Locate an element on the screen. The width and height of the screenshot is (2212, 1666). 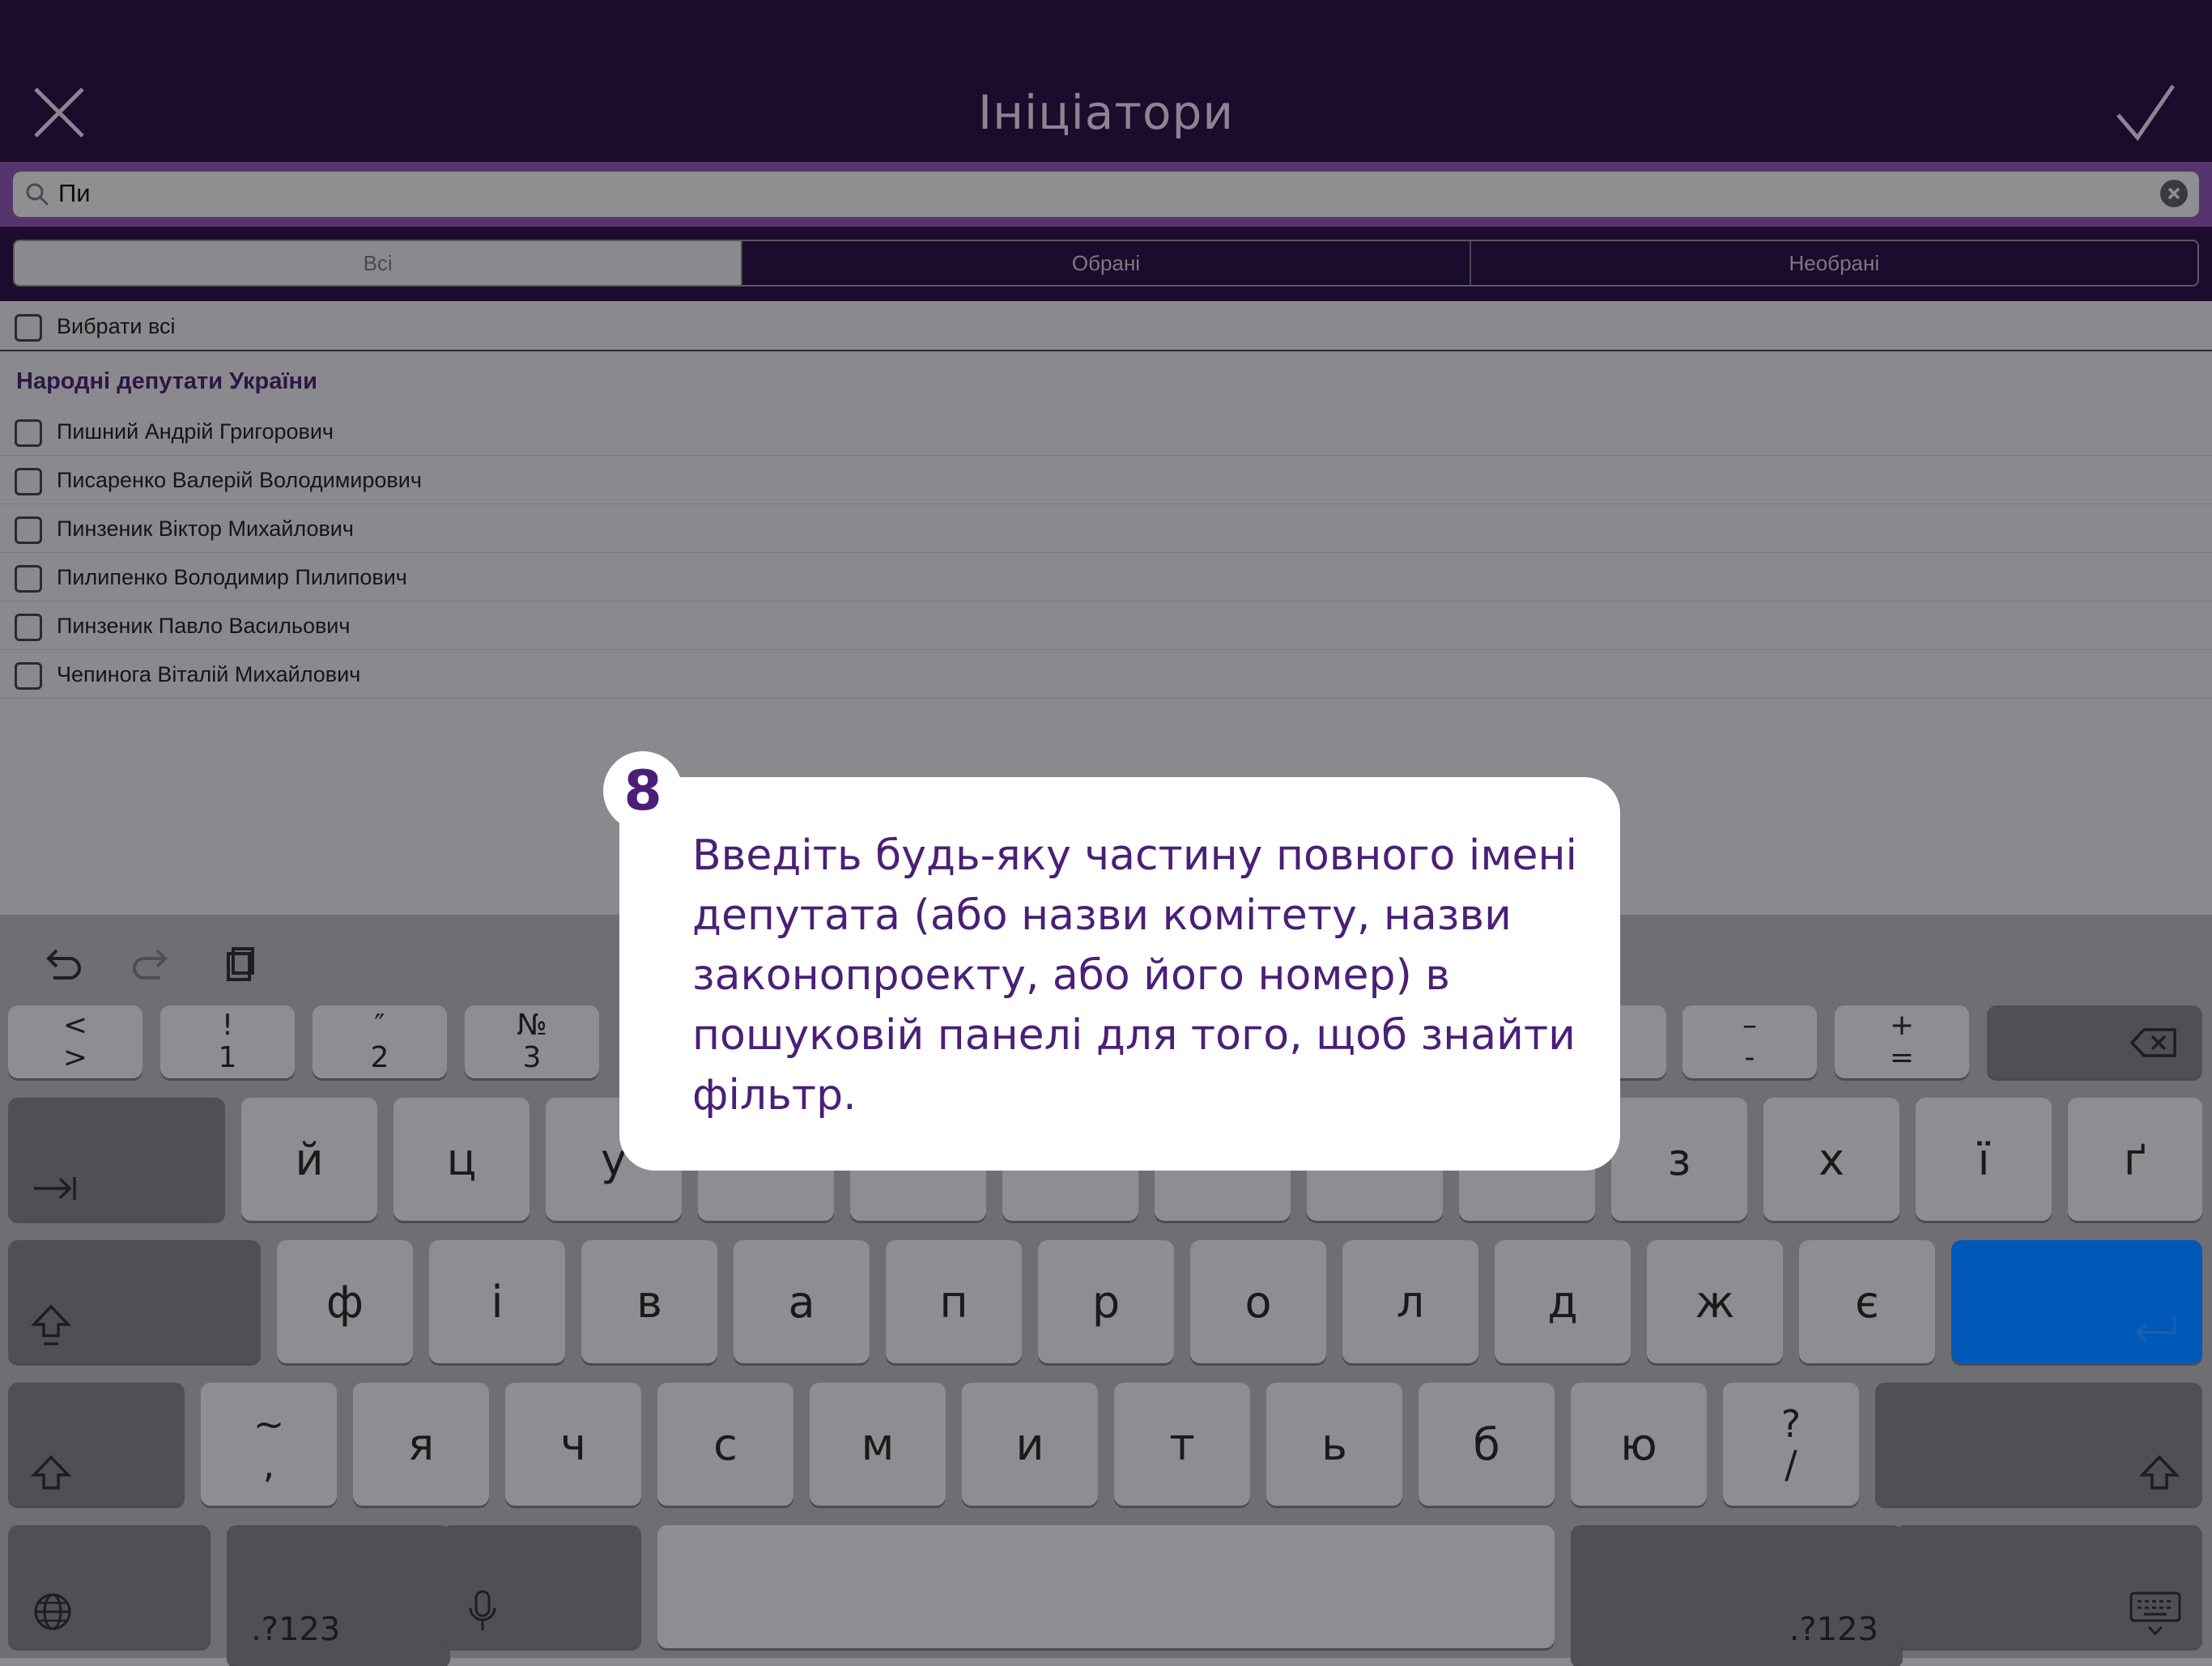
key-letter: є is located at coordinates (1867, 1301).